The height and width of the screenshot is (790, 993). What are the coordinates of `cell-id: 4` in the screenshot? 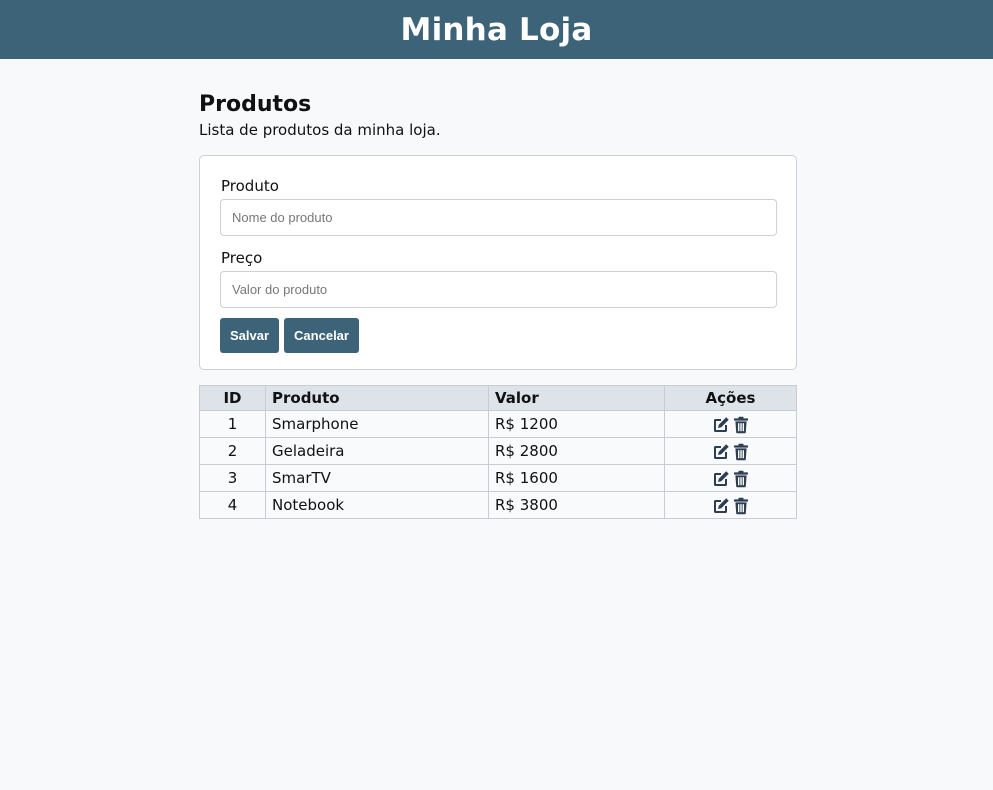 It's located at (232, 505).